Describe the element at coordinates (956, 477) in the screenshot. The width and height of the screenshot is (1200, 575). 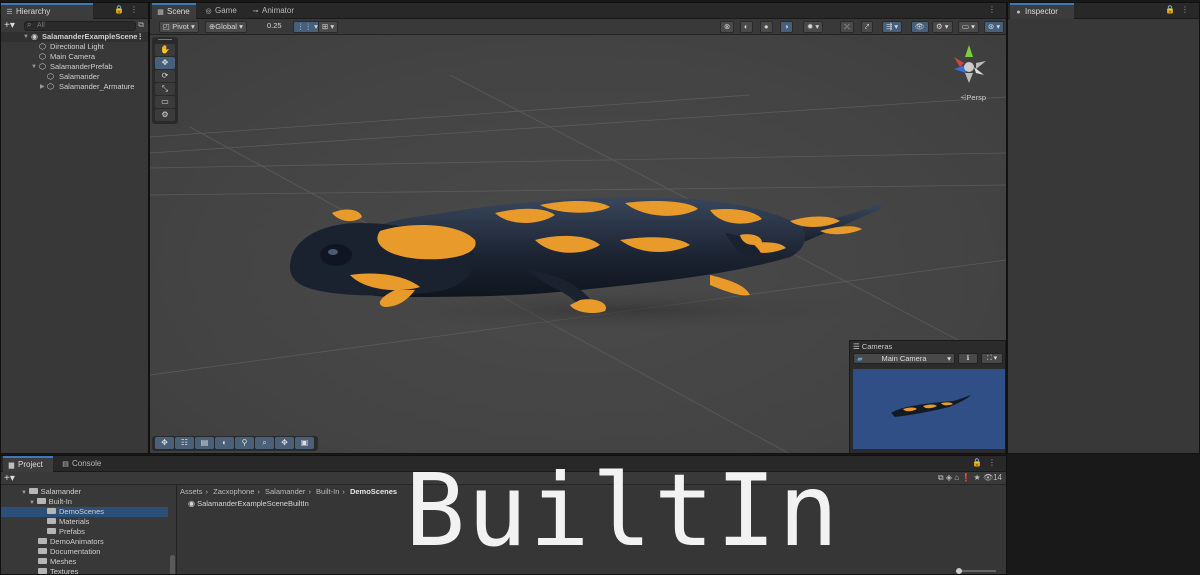
I see `tag-icon: ⌂` at that location.